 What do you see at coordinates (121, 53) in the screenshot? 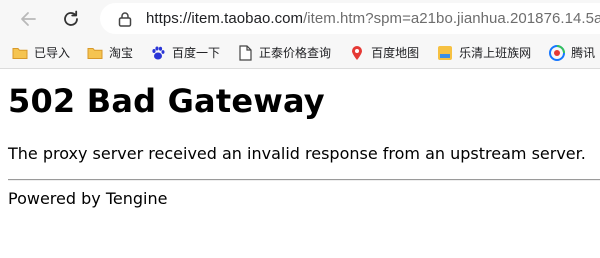
I see `bookmark-label: 淘宝` at bounding box center [121, 53].